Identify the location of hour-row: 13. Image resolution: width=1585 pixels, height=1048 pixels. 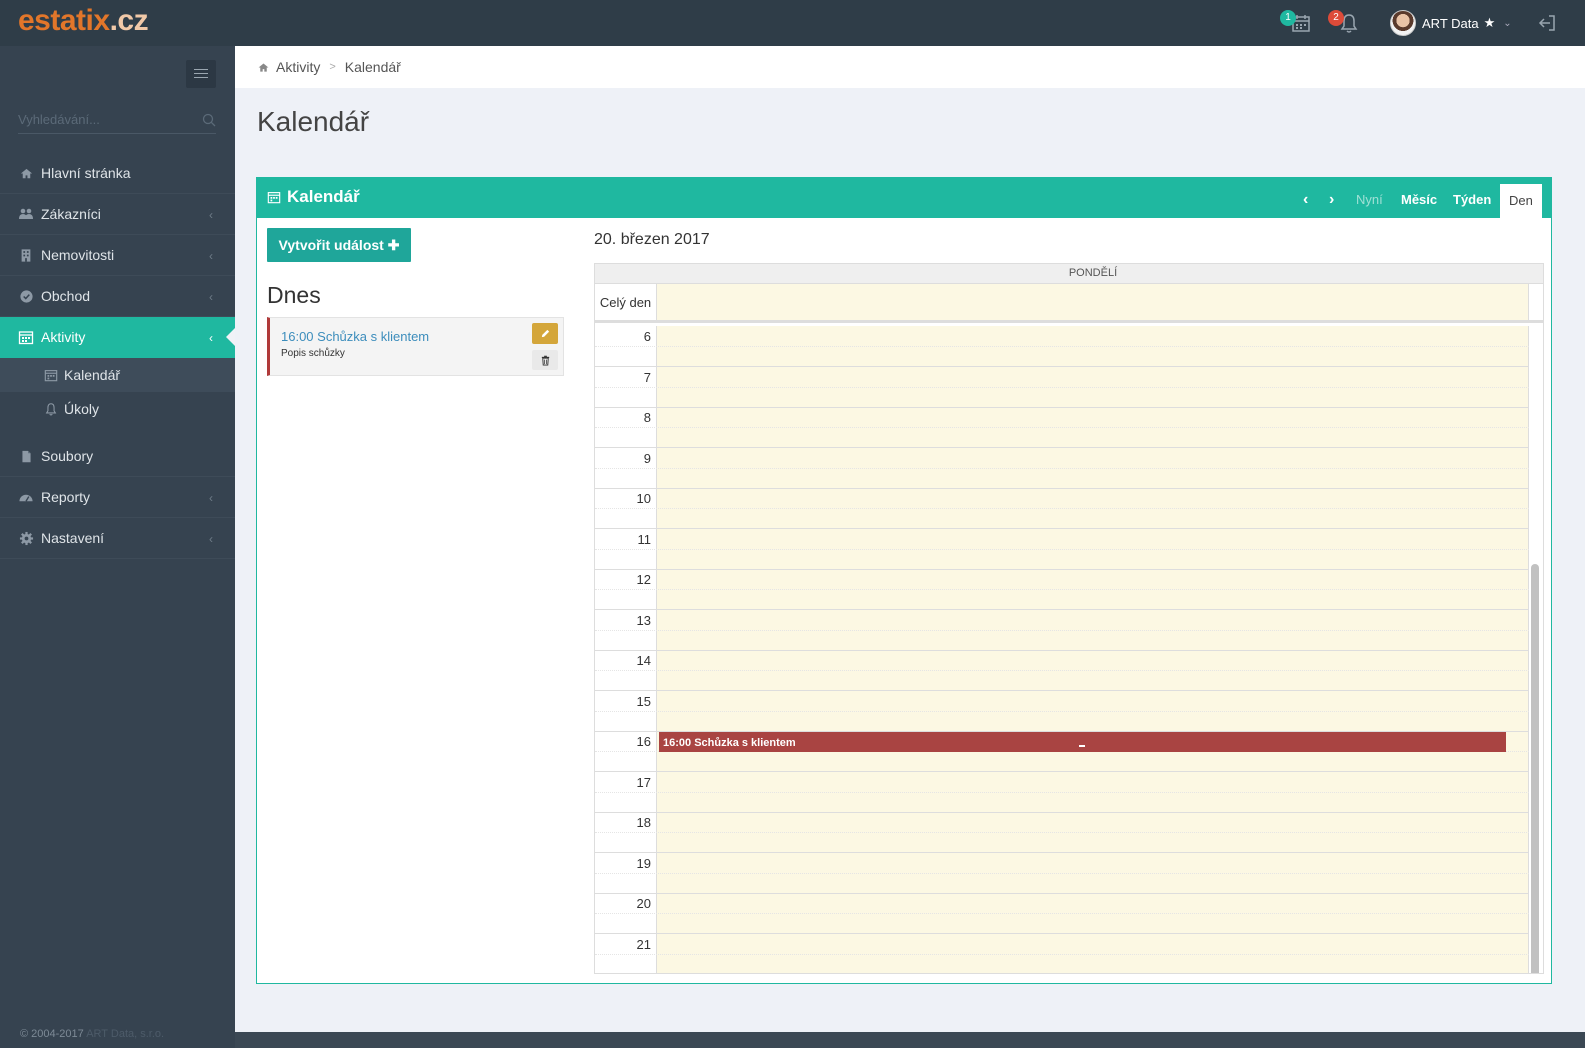
(1062, 630).